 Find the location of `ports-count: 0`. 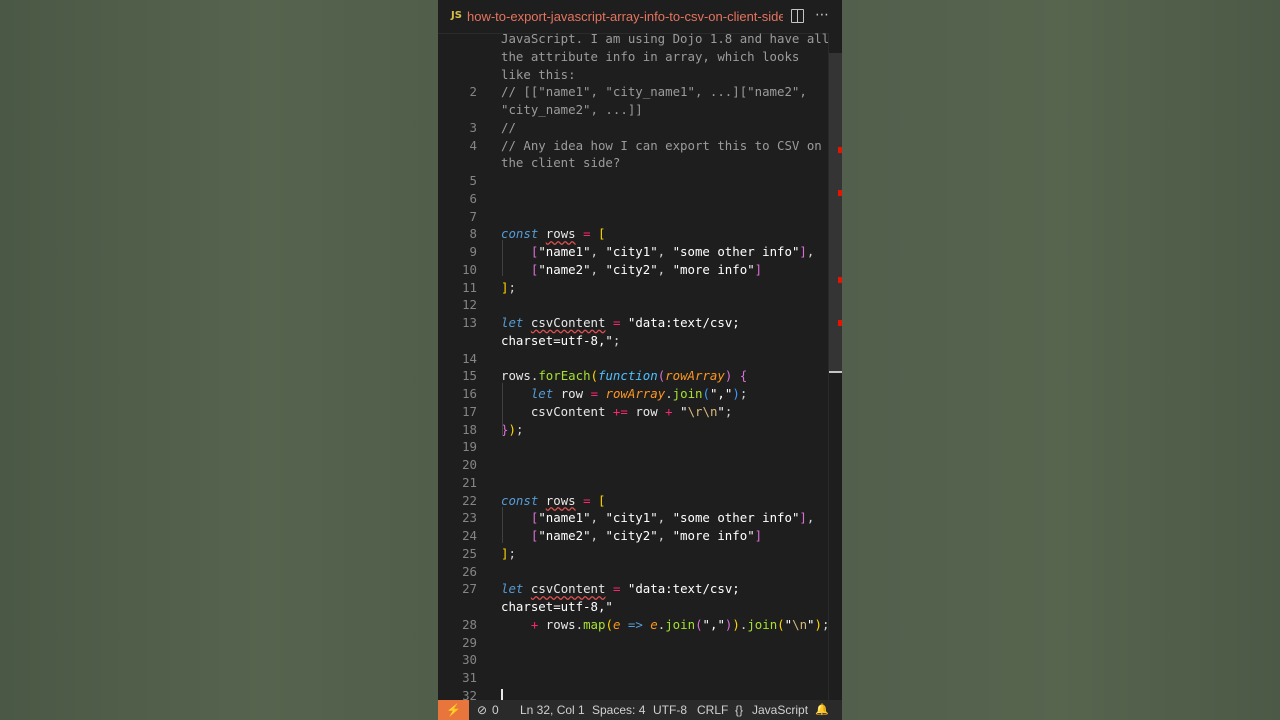

ports-count: 0 is located at coordinates (495, 710).